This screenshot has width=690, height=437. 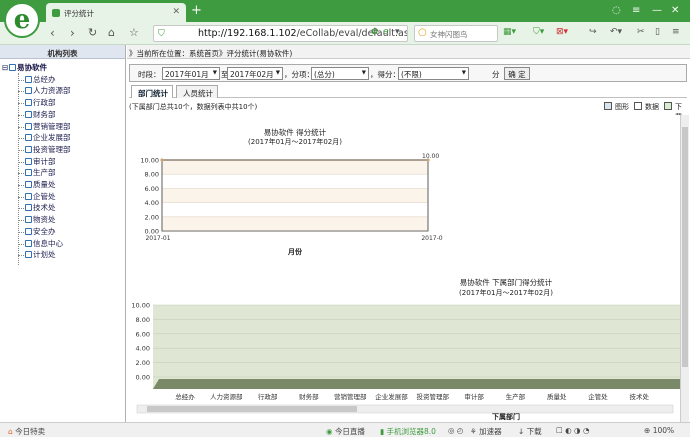 I want to click on tree-item: 总经办, so click(x=63, y=80).